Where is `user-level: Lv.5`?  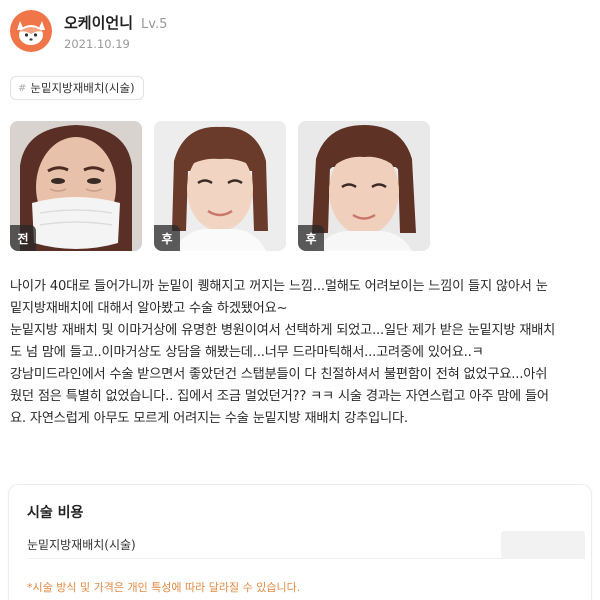 user-level: Lv.5 is located at coordinates (154, 24).